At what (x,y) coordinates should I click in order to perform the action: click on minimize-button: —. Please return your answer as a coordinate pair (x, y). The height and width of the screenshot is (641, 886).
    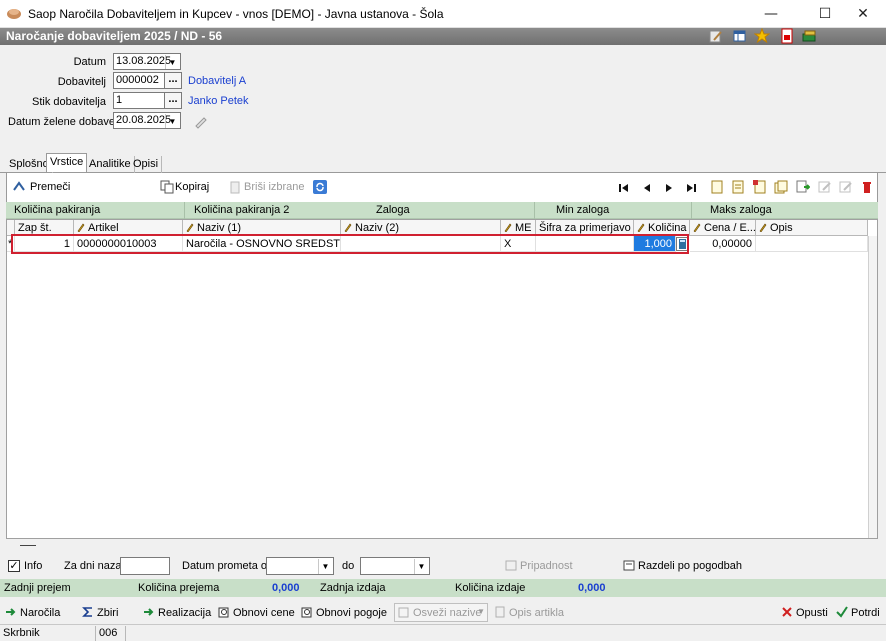
    Looking at the image, I should click on (771, 14).